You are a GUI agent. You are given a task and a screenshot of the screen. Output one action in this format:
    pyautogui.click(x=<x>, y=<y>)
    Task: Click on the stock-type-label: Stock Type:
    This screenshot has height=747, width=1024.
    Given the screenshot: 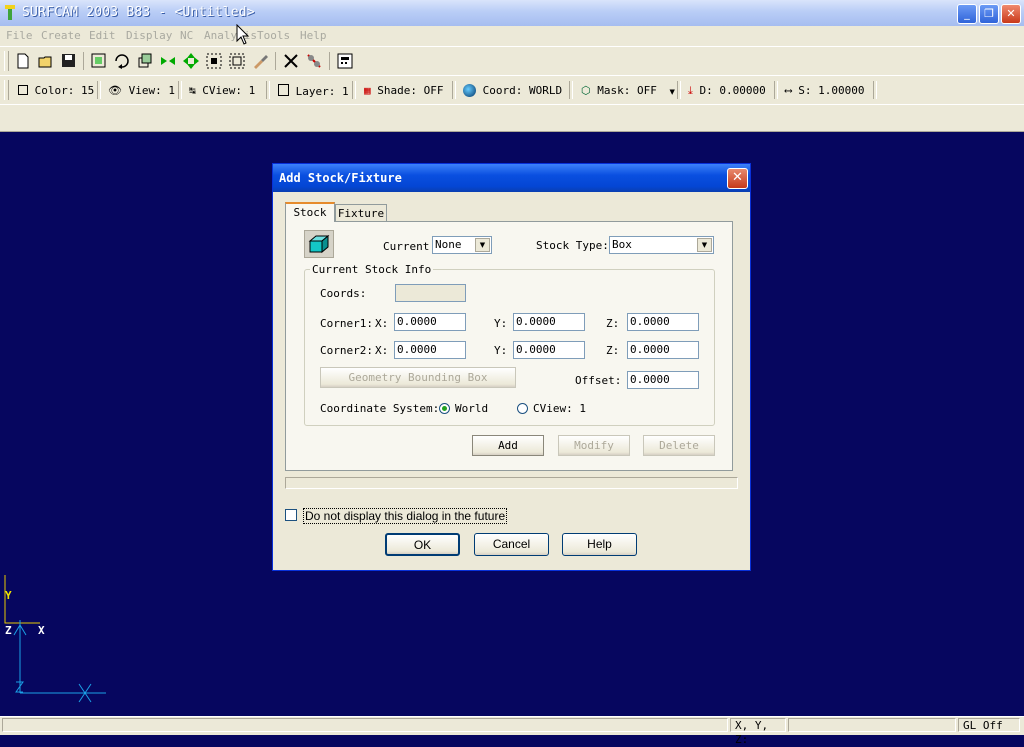 What is the action you would take?
    pyautogui.click(x=572, y=245)
    